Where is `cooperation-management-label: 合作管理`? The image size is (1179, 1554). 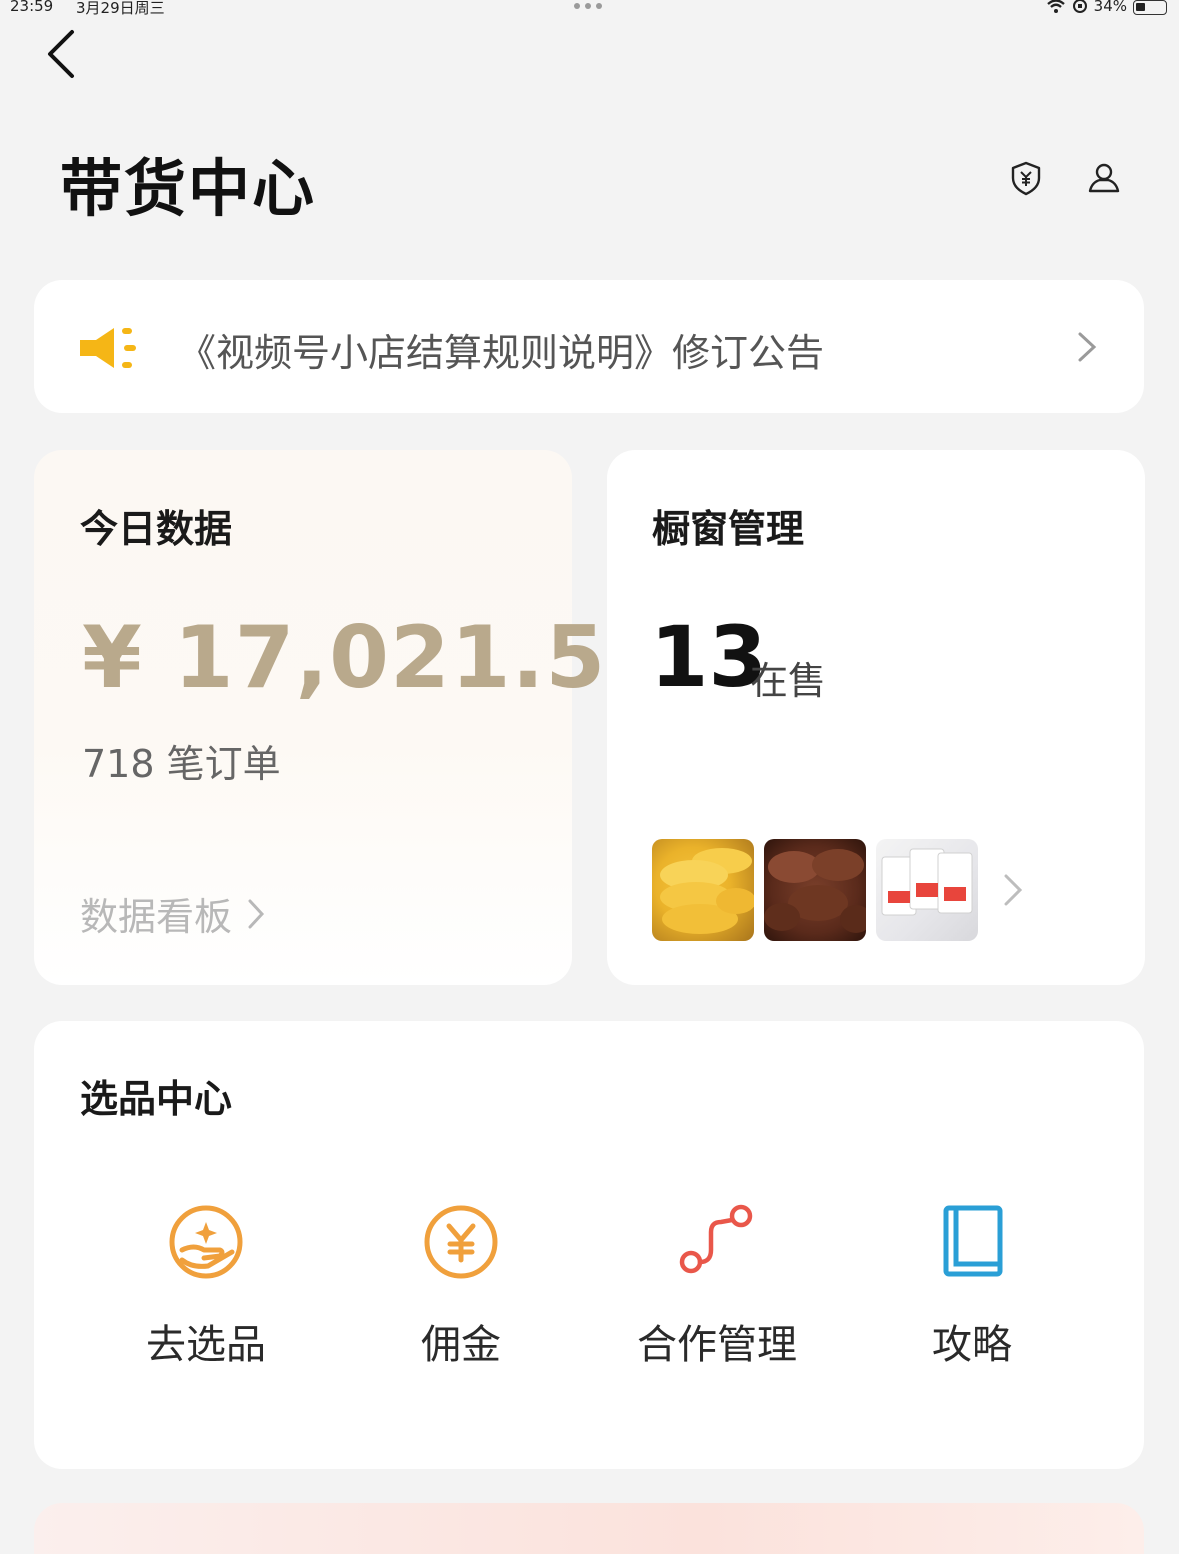
cooperation-management-label: 合作管理 is located at coordinates (717, 1345).